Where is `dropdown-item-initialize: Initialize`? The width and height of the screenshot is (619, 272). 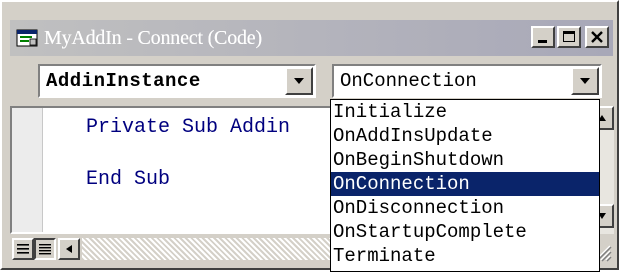 dropdown-item-initialize: Initialize is located at coordinates (465, 112).